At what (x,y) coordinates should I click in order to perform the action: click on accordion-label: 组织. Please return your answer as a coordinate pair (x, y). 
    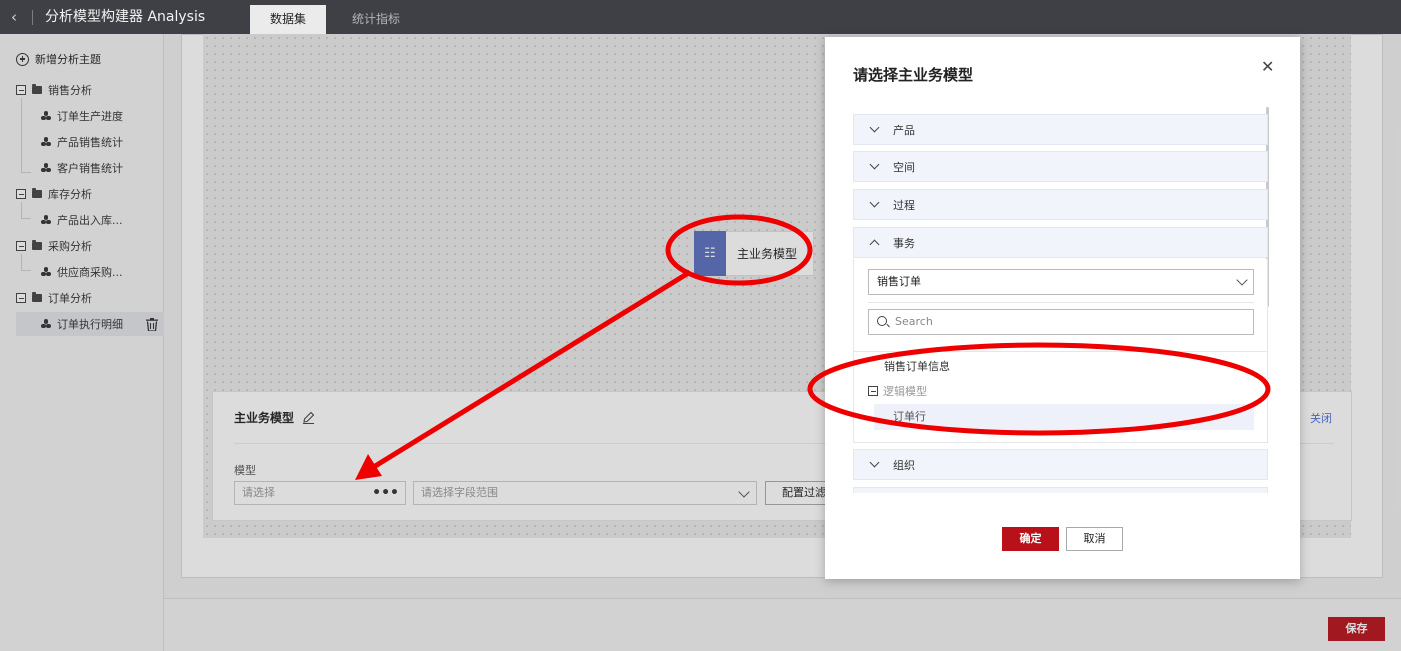
    Looking at the image, I should click on (904, 465).